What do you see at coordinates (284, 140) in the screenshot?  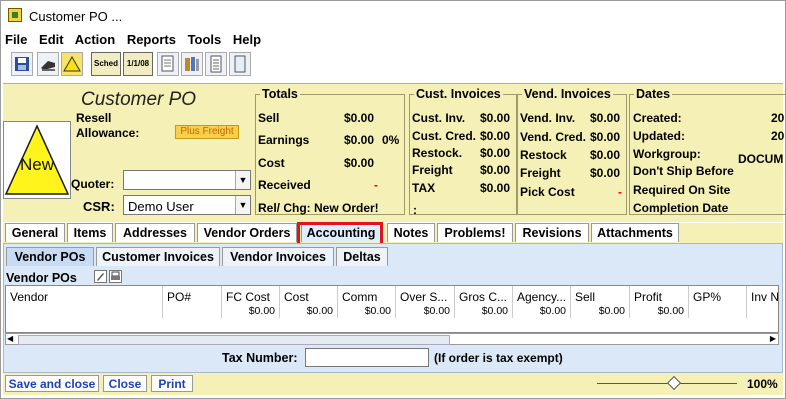 I see `earnings-label: Earnings` at bounding box center [284, 140].